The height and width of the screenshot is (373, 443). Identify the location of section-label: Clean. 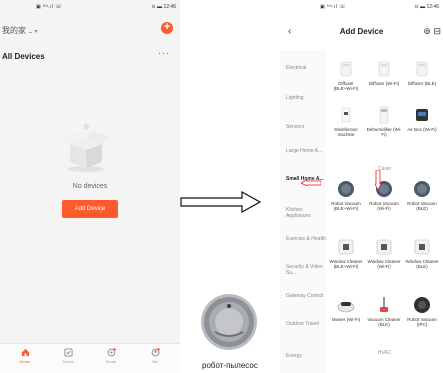
(384, 169).